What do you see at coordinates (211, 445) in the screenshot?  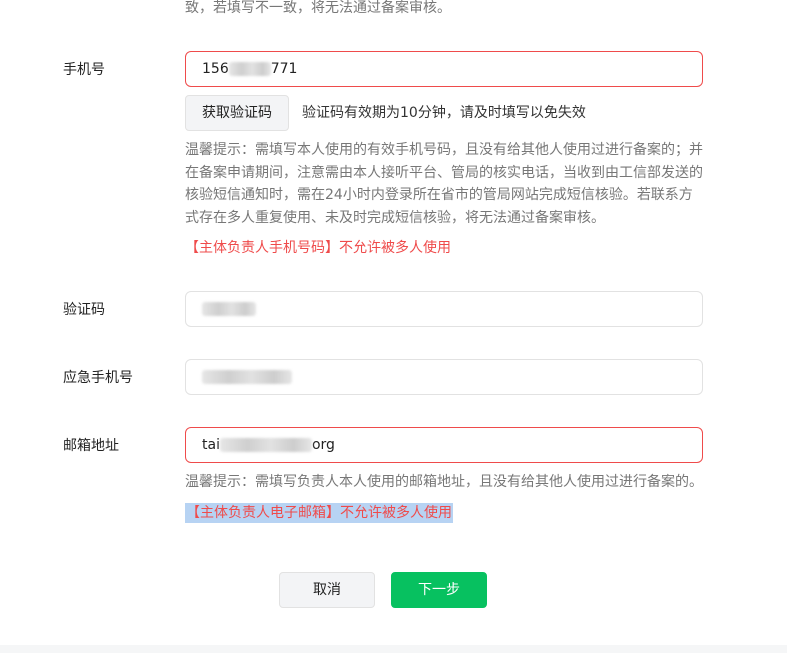 I see `email-value-prefix: tai` at bounding box center [211, 445].